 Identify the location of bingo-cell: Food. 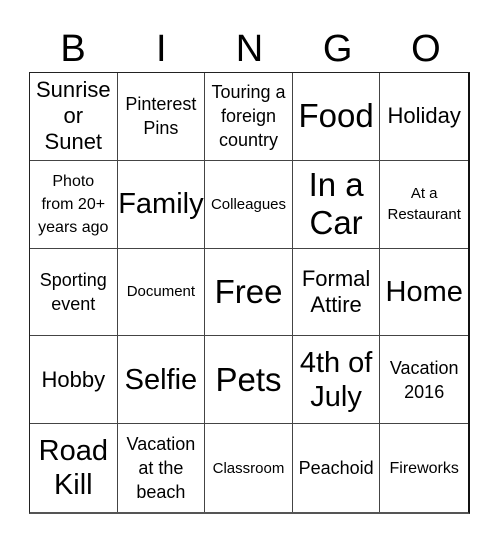
(336, 117).